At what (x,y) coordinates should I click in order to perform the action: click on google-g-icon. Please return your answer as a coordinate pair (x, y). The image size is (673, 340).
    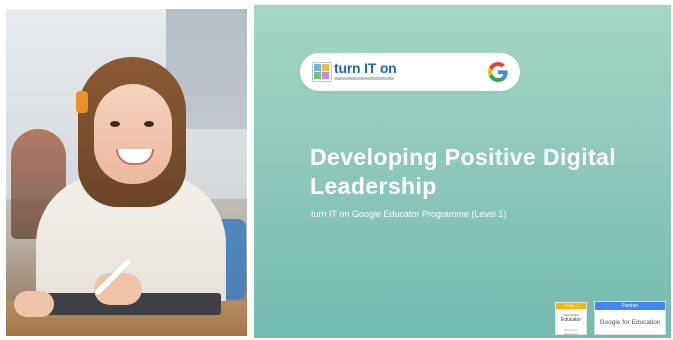
    Looking at the image, I should click on (498, 72).